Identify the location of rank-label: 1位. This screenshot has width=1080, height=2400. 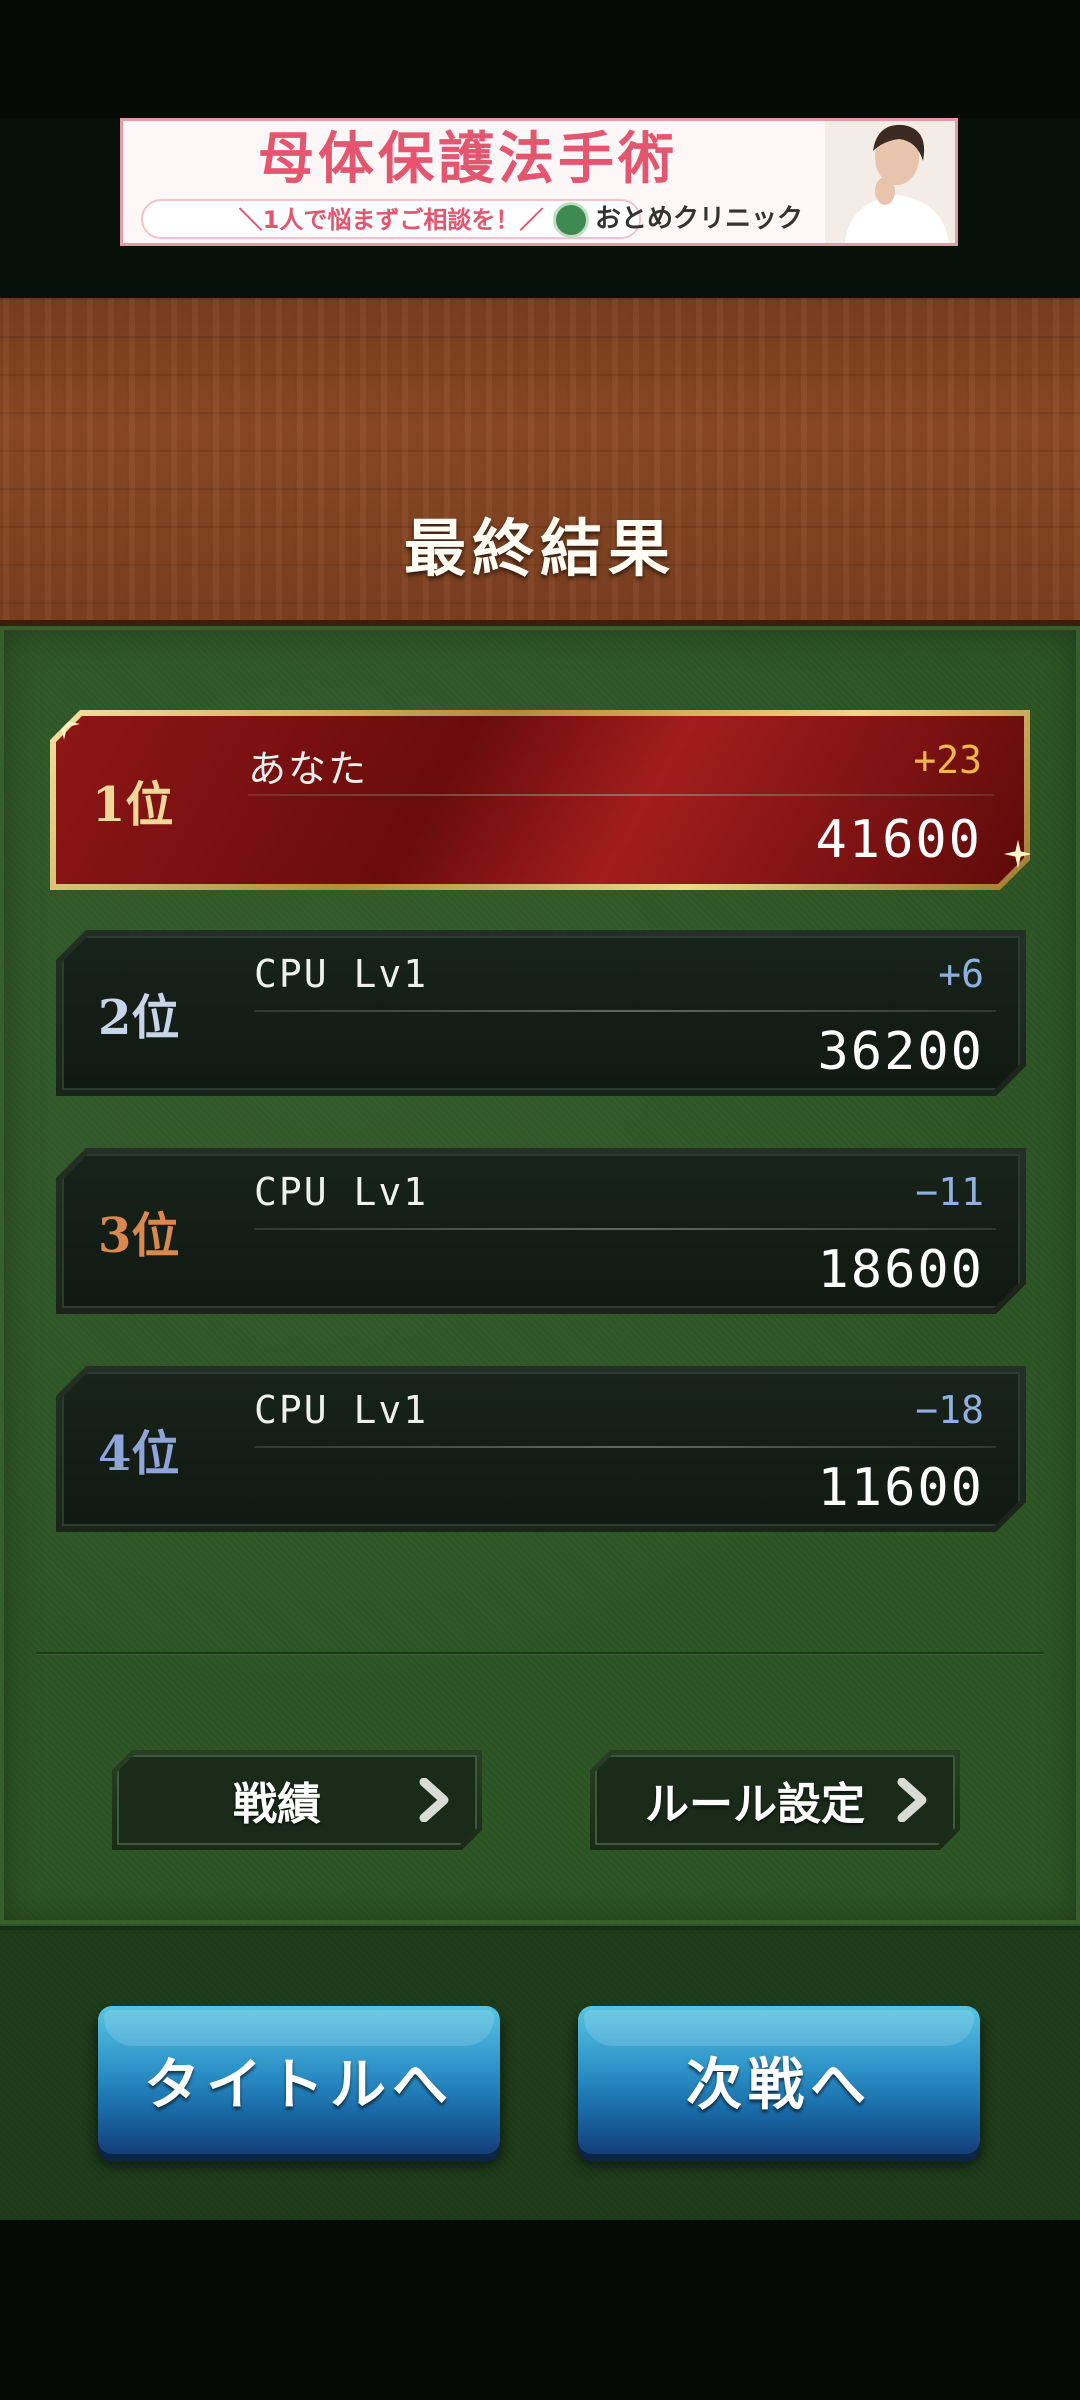
(133, 805).